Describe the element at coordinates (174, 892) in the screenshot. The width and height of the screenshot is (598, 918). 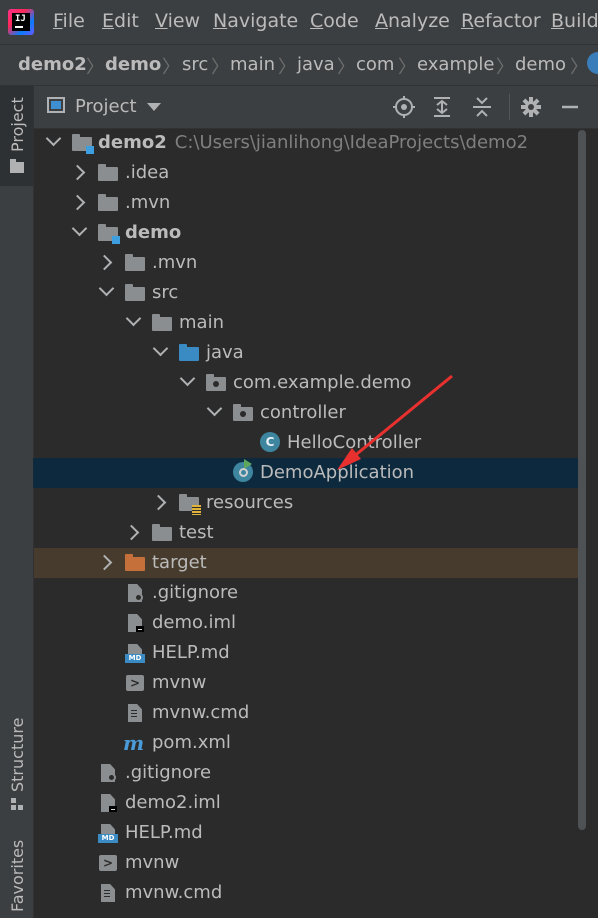
I see `tree-label: mvnw.cmd` at that location.